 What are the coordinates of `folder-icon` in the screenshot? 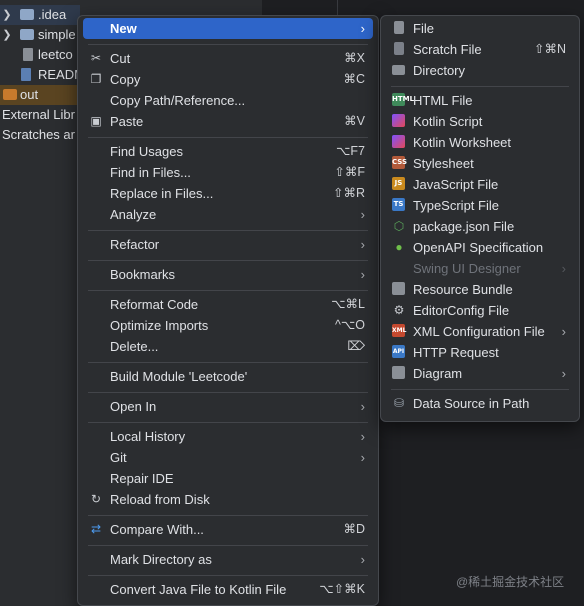 It's located at (27, 34).